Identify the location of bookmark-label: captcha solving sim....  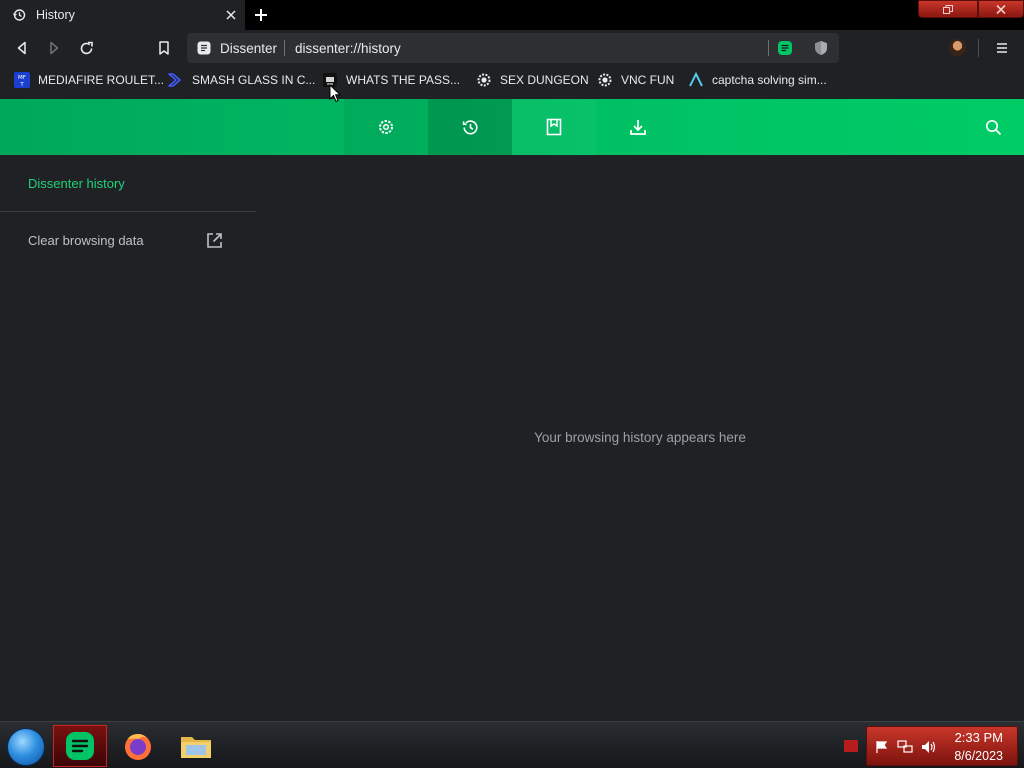
(769, 80).